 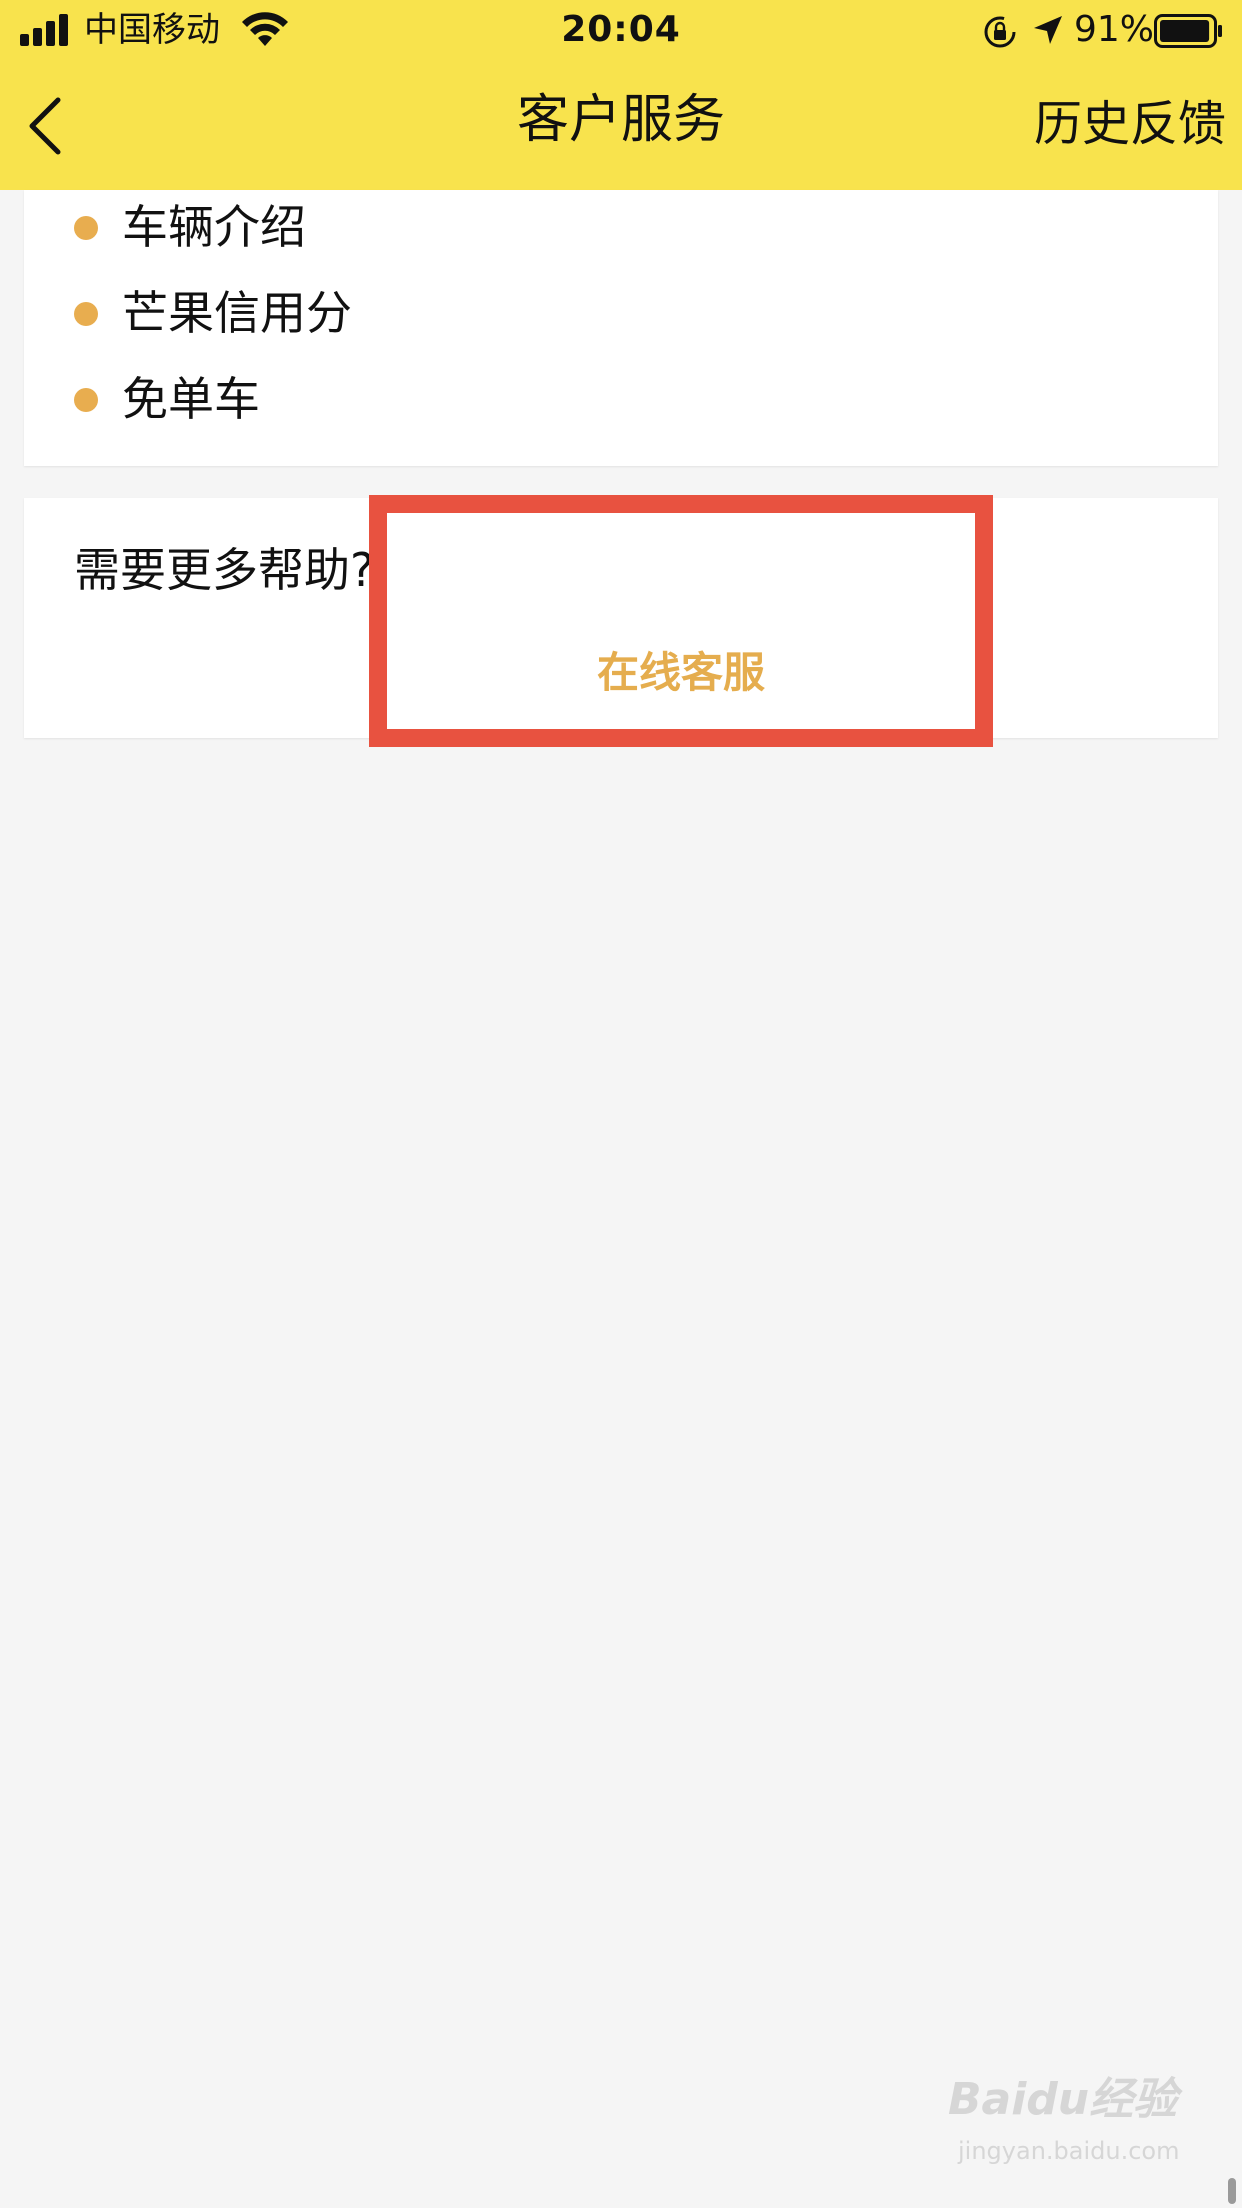 What do you see at coordinates (1000, 32) in the screenshot?
I see `rotation-lock-icon` at bounding box center [1000, 32].